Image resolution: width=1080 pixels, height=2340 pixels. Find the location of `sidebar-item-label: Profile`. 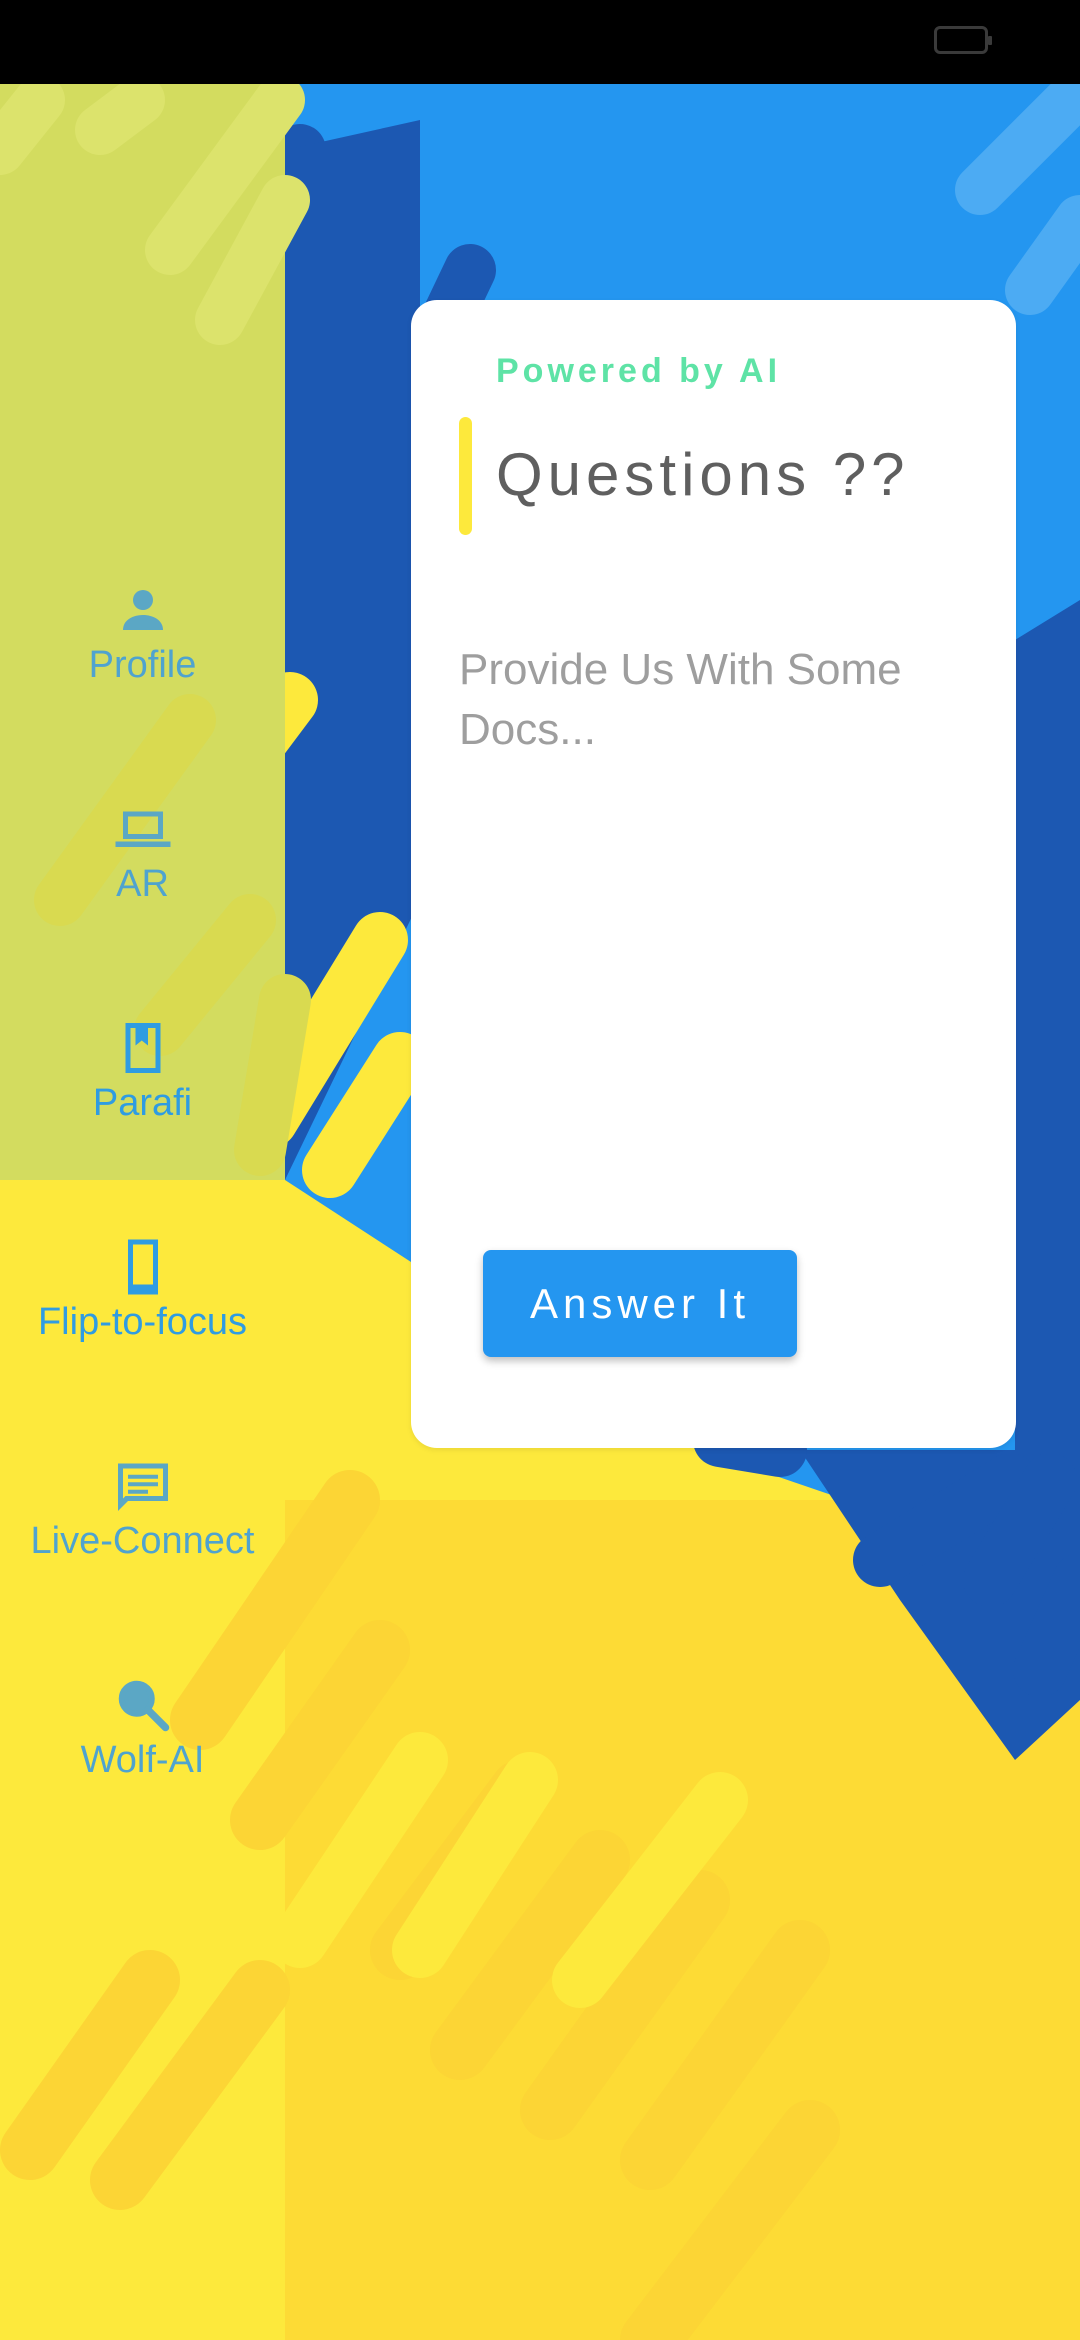

sidebar-item-label: Profile is located at coordinates (142, 665).